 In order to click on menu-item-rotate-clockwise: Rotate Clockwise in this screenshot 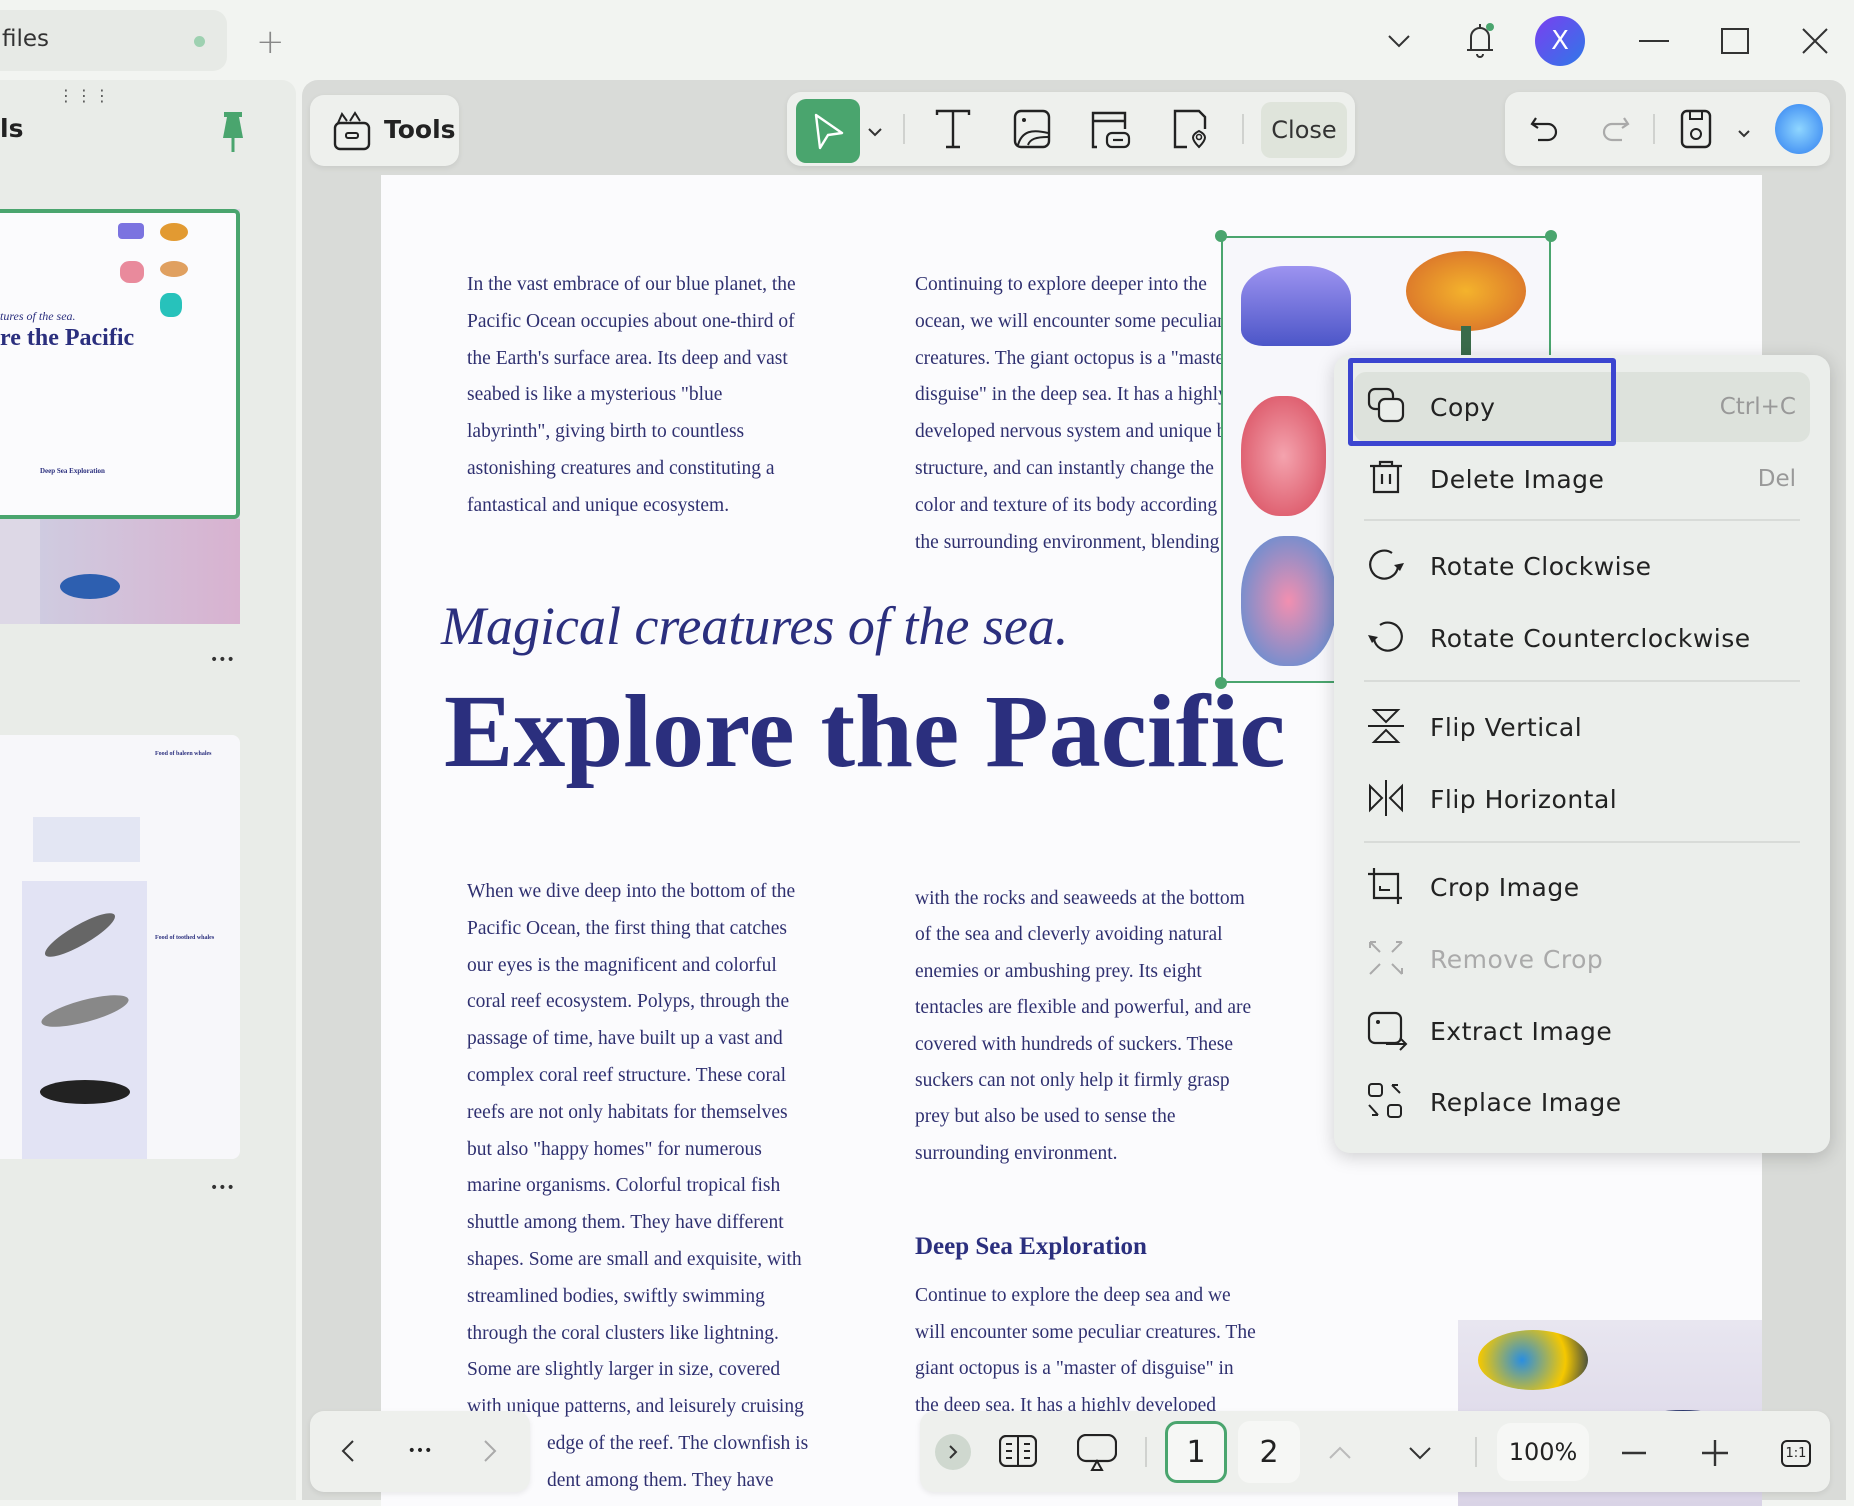, I will do `click(1582, 566)`.